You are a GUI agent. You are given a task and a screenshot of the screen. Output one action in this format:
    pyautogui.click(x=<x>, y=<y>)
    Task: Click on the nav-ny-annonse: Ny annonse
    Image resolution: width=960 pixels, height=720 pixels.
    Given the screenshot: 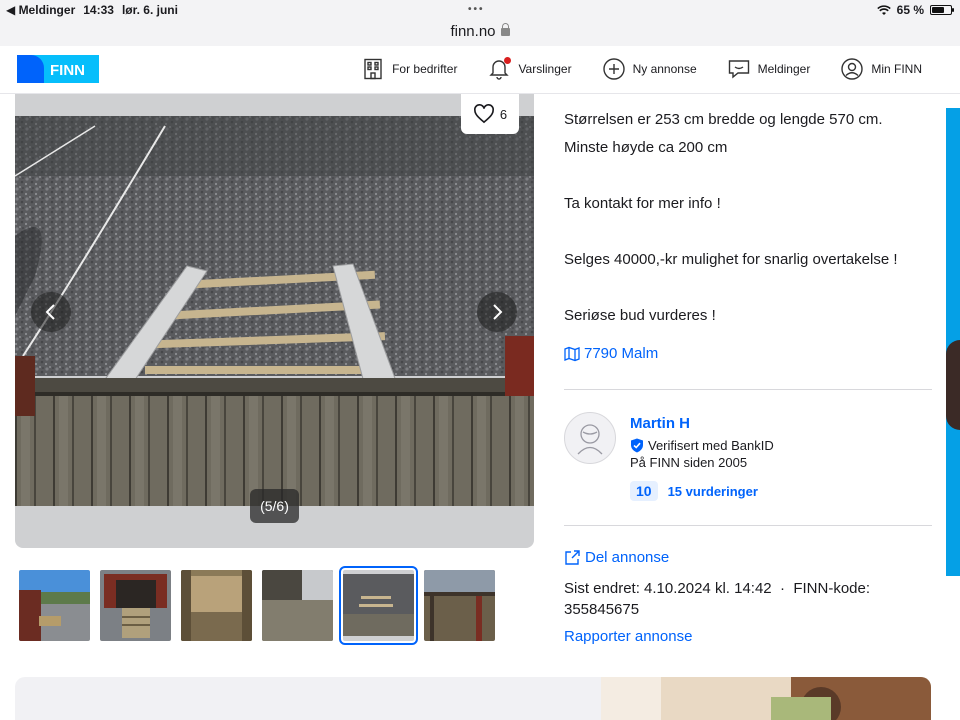 What is the action you would take?
    pyautogui.click(x=649, y=69)
    